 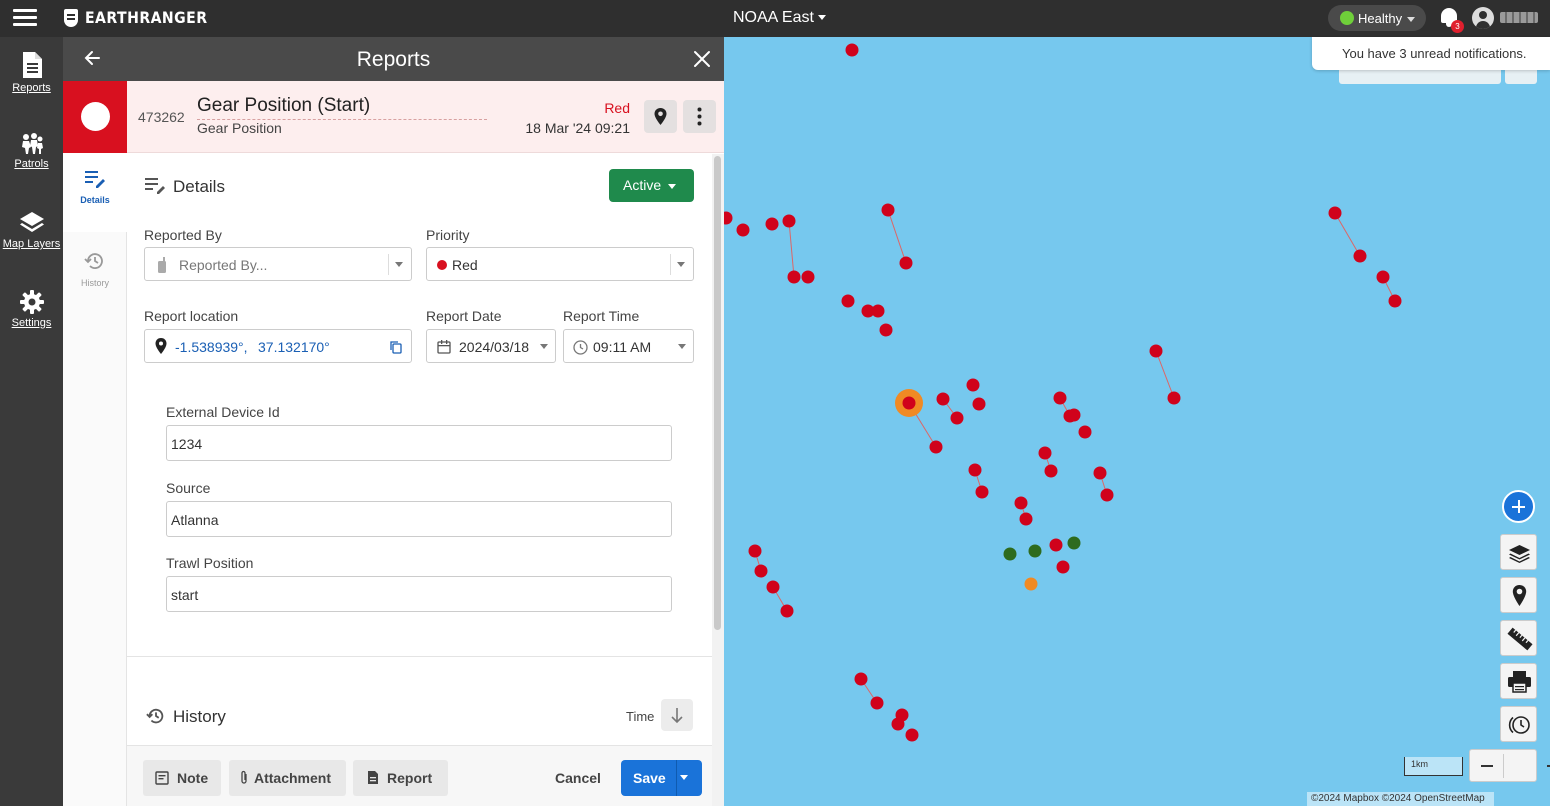 What do you see at coordinates (1518, 506) in the screenshot?
I see `add-report-fab` at bounding box center [1518, 506].